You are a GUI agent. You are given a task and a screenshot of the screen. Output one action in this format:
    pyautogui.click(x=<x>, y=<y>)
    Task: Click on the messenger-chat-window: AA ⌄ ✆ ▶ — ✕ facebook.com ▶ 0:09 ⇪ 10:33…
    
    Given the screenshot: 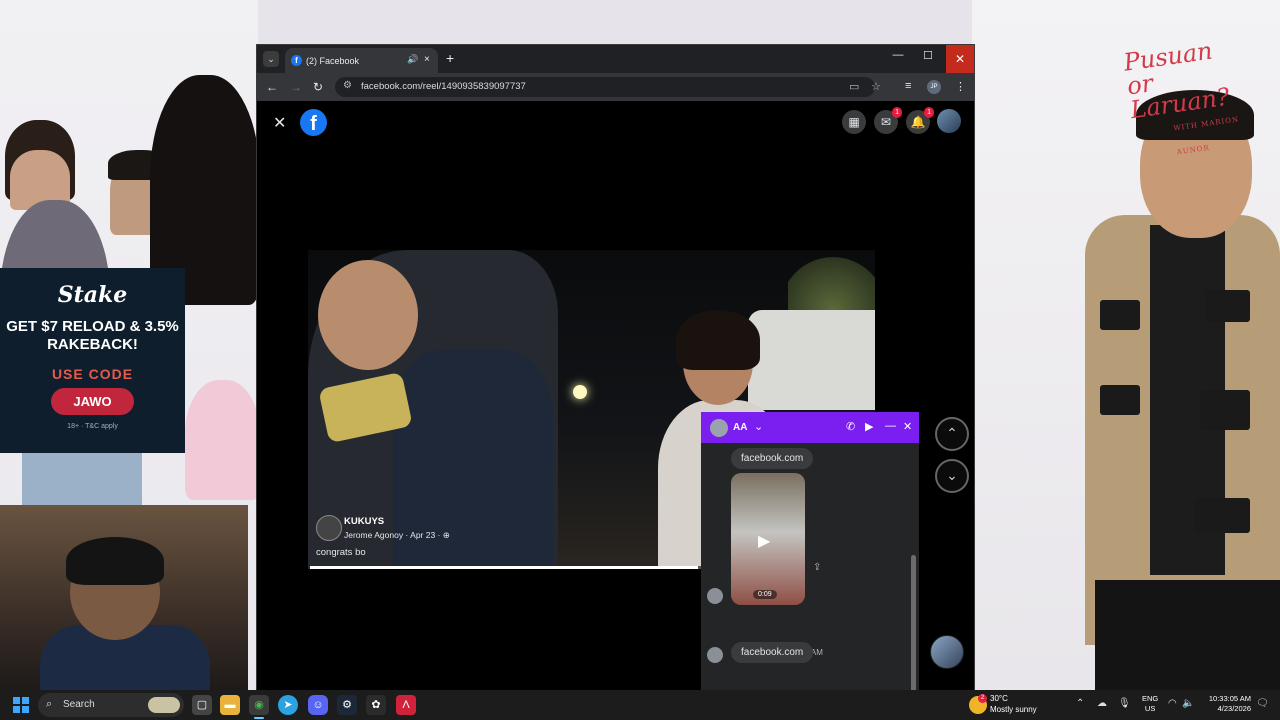 What is the action you would take?
    pyautogui.click(x=810, y=551)
    